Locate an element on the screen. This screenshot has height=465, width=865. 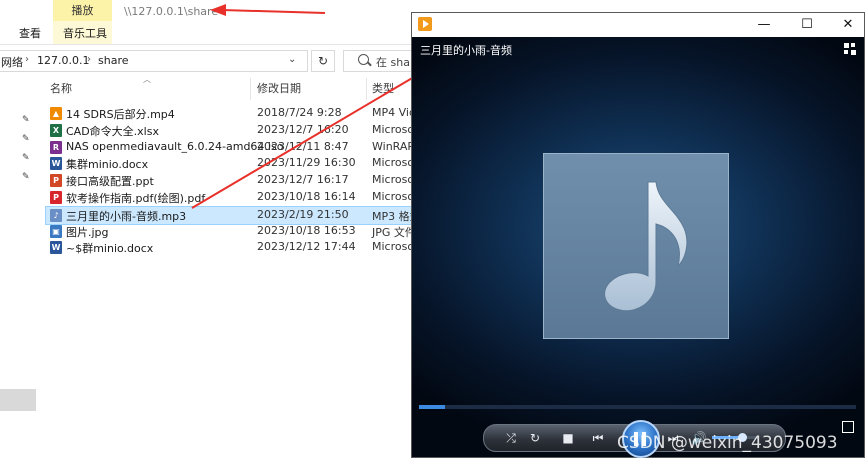
file-modified-date: 2023/10/18 16:53 is located at coordinates (306, 230).